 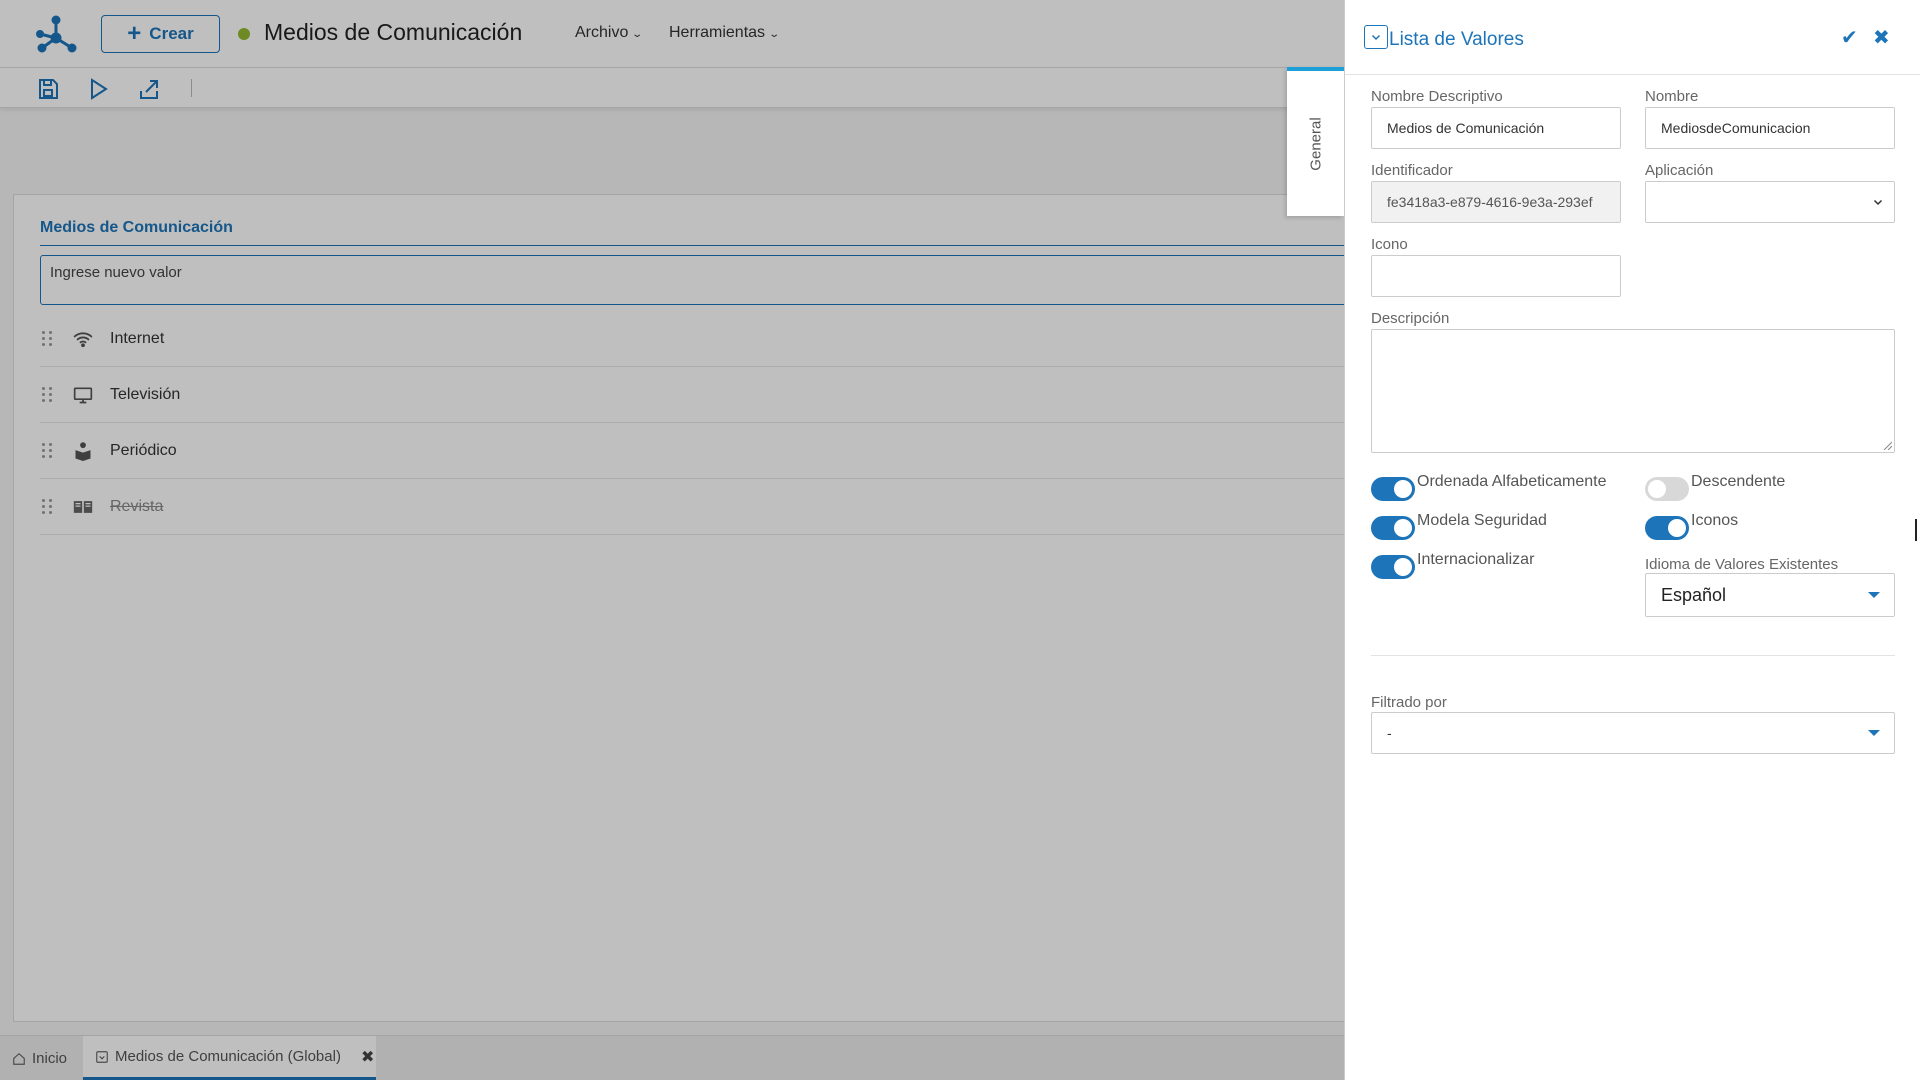 What do you see at coordinates (1694, 594) in the screenshot?
I see `idioma-value: Español` at bounding box center [1694, 594].